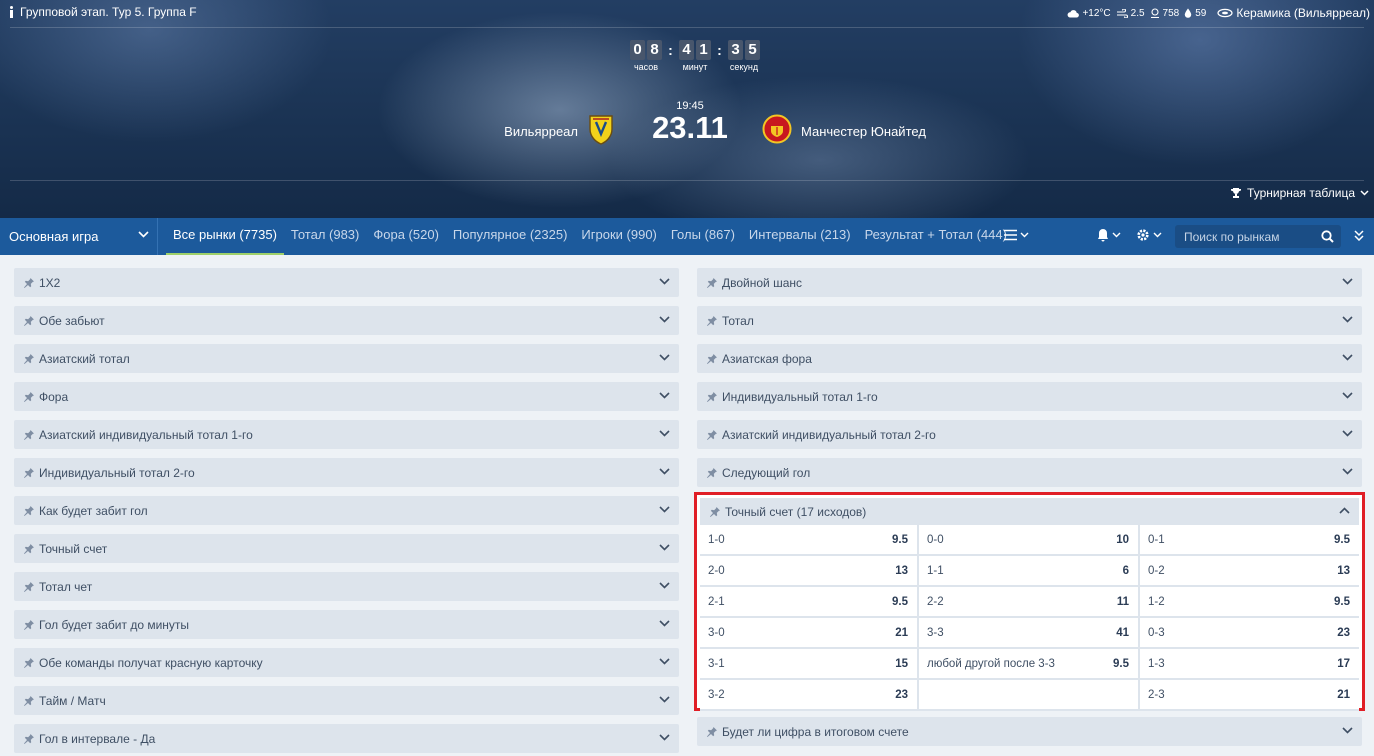  What do you see at coordinates (346, 320) in the screenshot?
I see `market-row: Обе забьют` at bounding box center [346, 320].